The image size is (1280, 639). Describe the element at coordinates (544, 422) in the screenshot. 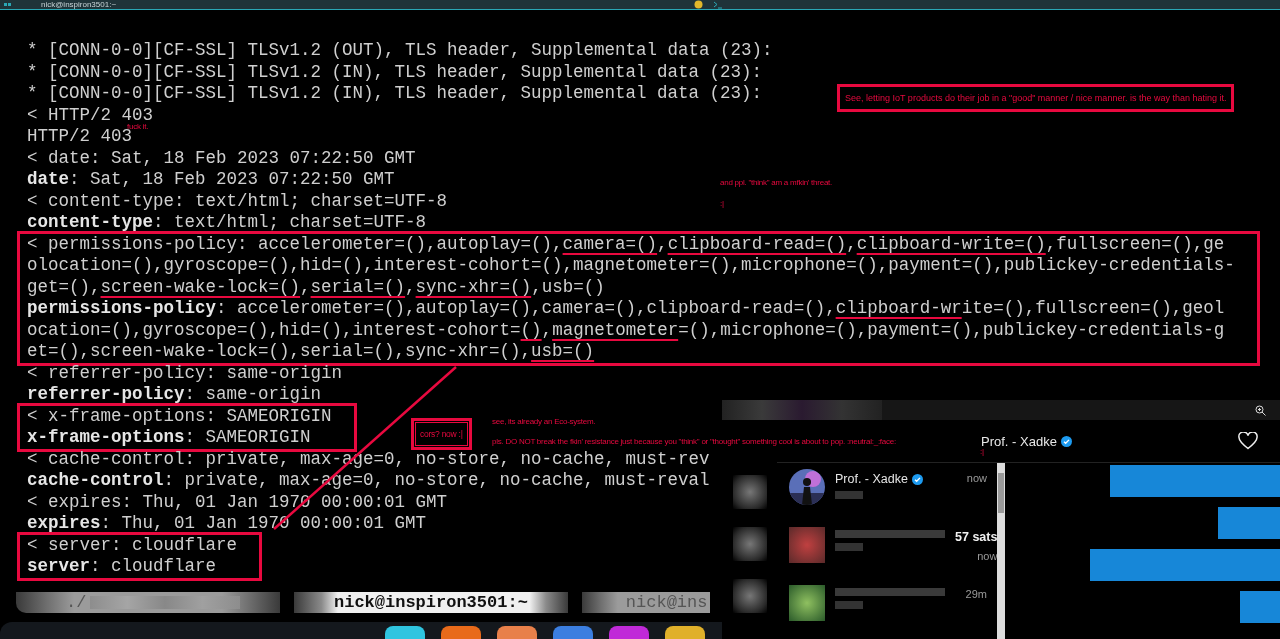

I see `annotation-note: see, its already an Eco-system.` at that location.